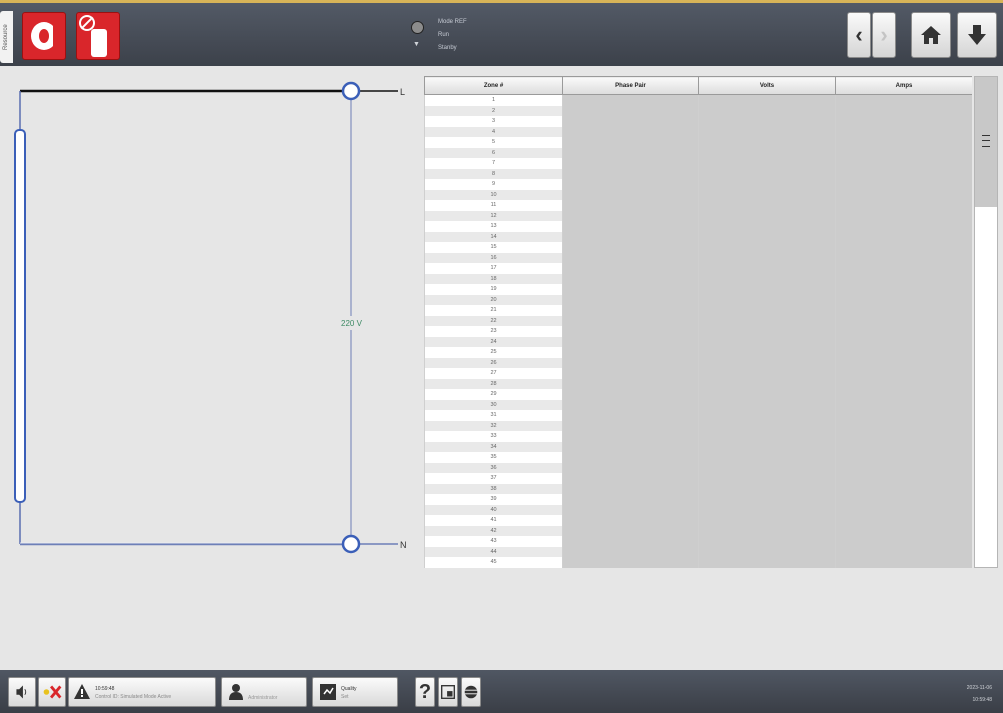  I want to click on column-header-volts: Volts, so click(767, 85).